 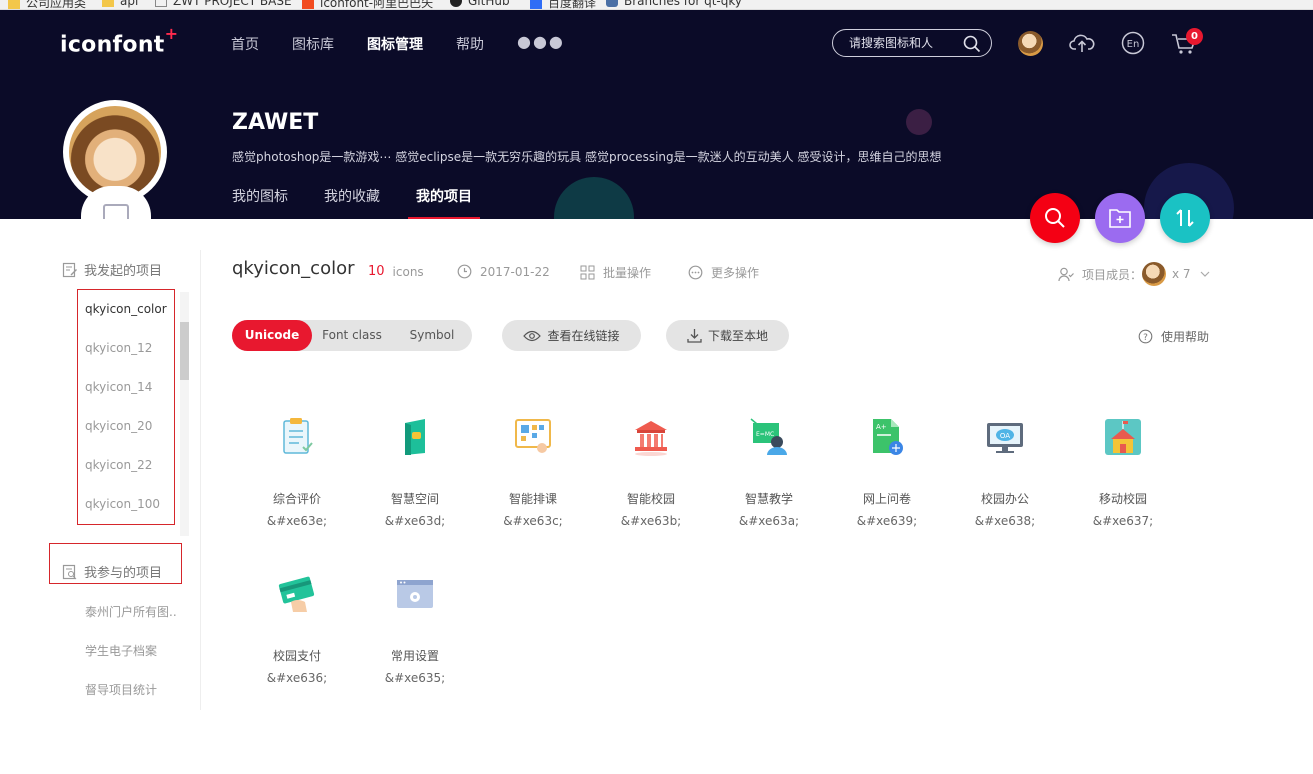 What do you see at coordinates (352, 202) in the screenshot?
I see `tab-my-favorites: 我的收藏` at bounding box center [352, 202].